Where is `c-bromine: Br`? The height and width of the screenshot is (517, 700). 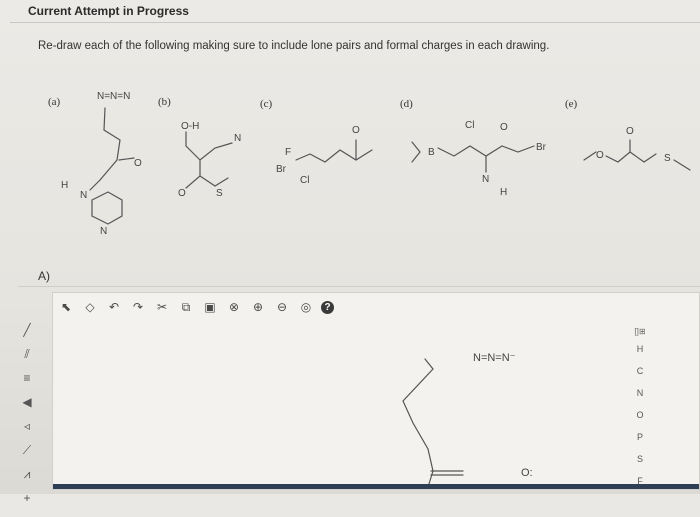
c-bromine: Br is located at coordinates (281, 169).